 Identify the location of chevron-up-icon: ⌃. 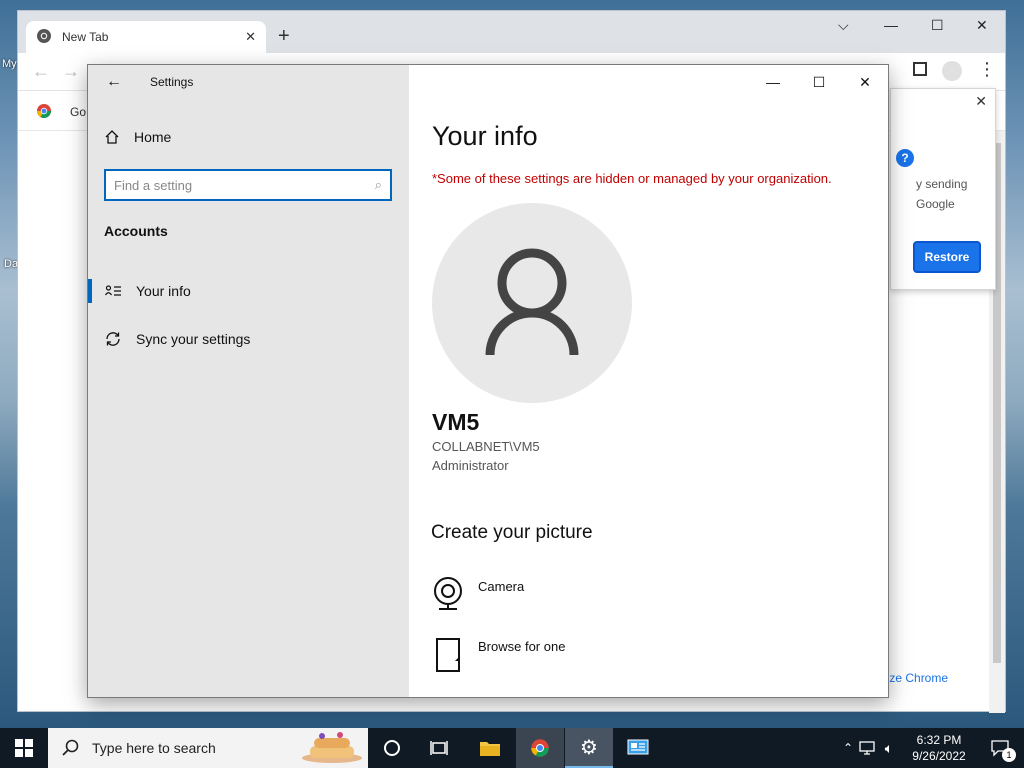
(848, 748).